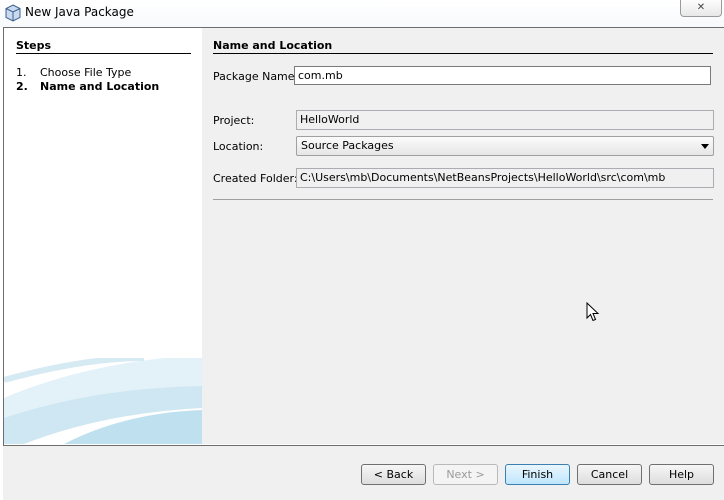 The height and width of the screenshot is (500, 724). I want to click on step-number: 1., so click(21, 72).